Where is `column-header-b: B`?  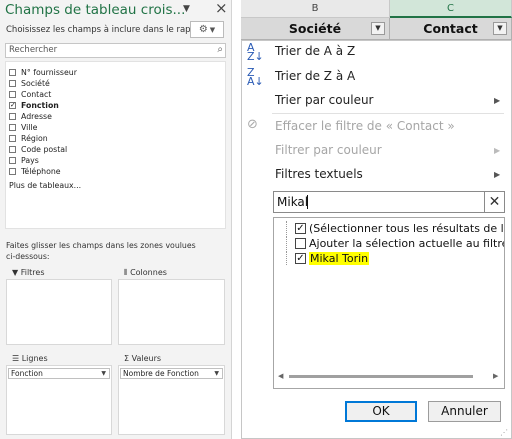
column-header-b: B is located at coordinates (315, 9).